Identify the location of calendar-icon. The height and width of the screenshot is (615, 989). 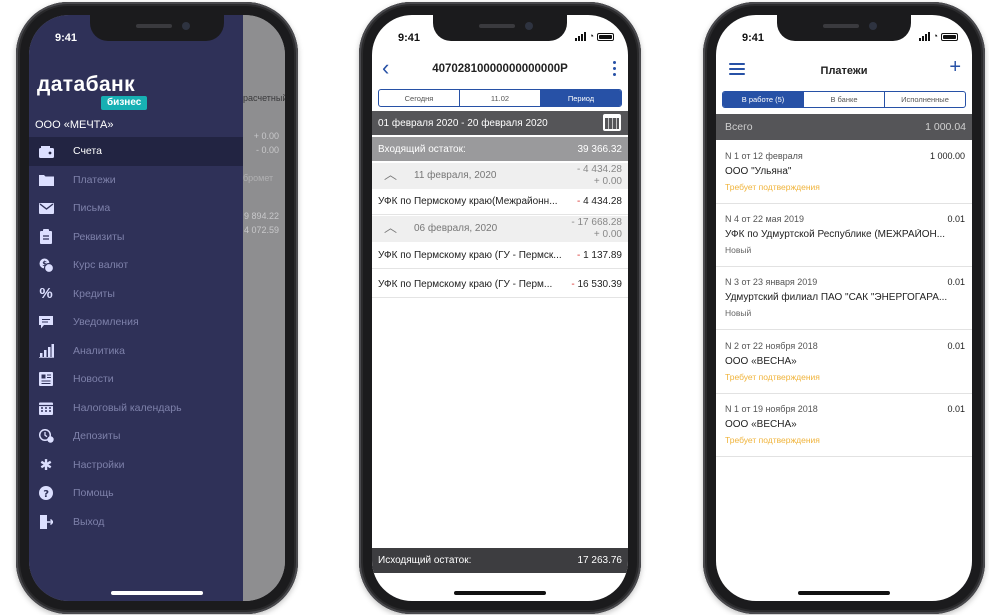
(612, 122).